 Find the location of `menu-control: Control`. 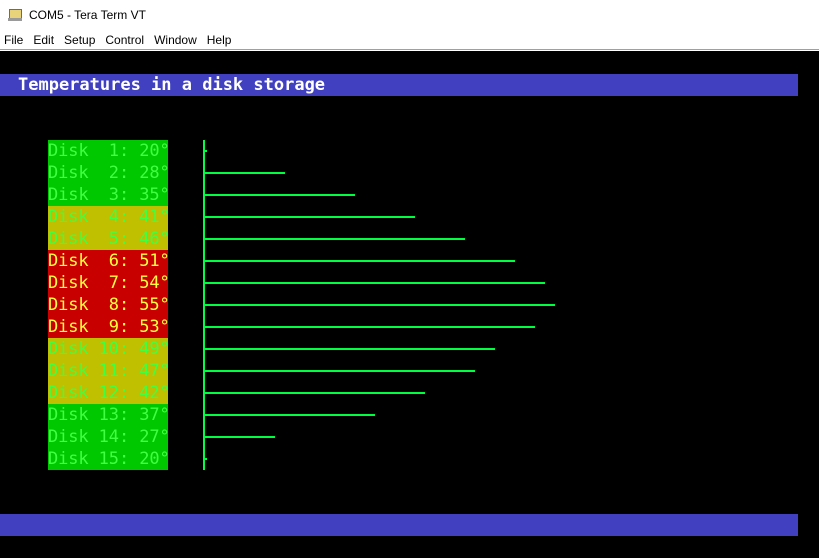

menu-control: Control is located at coordinates (125, 40).